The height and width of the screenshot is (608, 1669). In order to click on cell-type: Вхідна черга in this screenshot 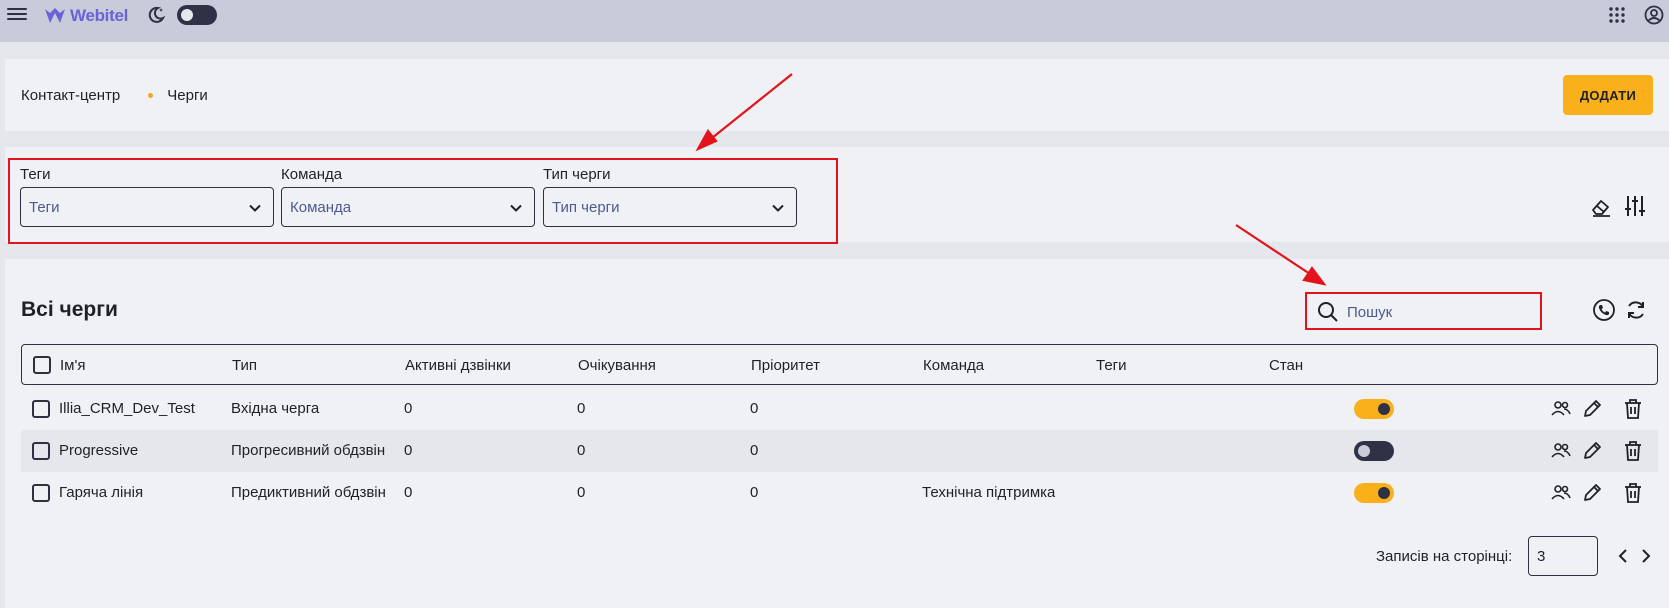, I will do `click(275, 408)`.